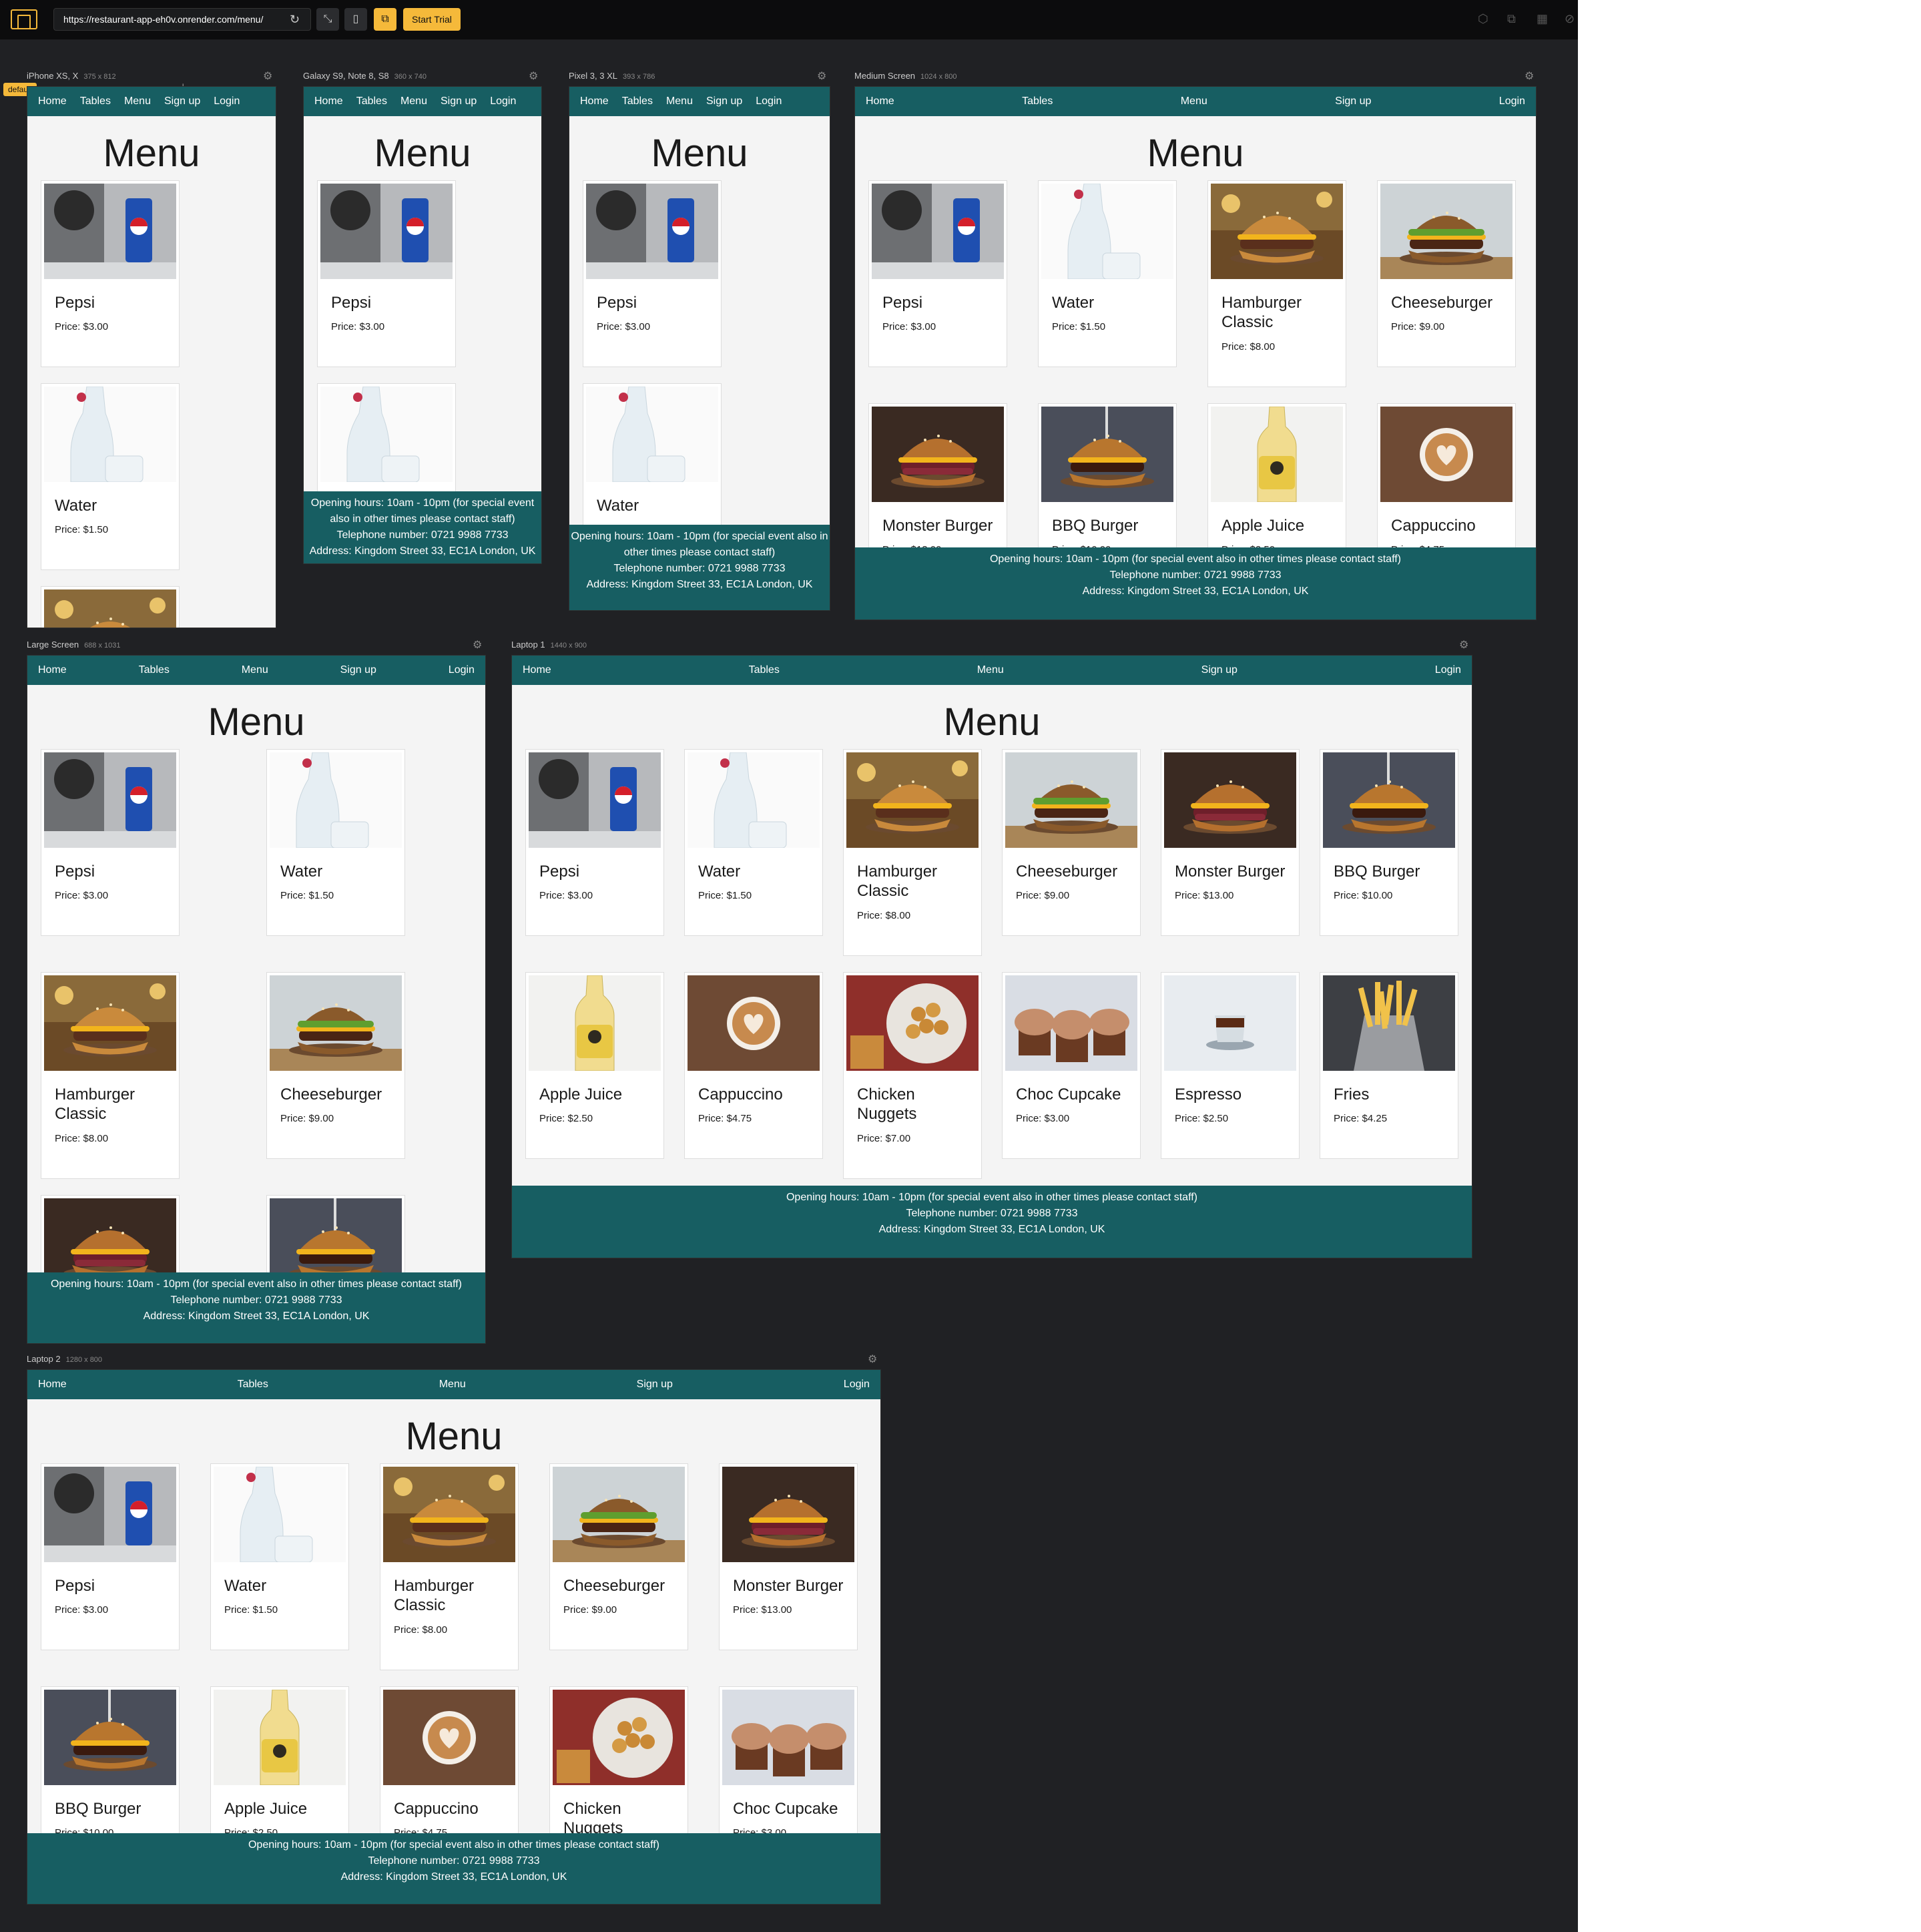  What do you see at coordinates (151, 153) in the screenshot?
I see `page-title: Menu` at bounding box center [151, 153].